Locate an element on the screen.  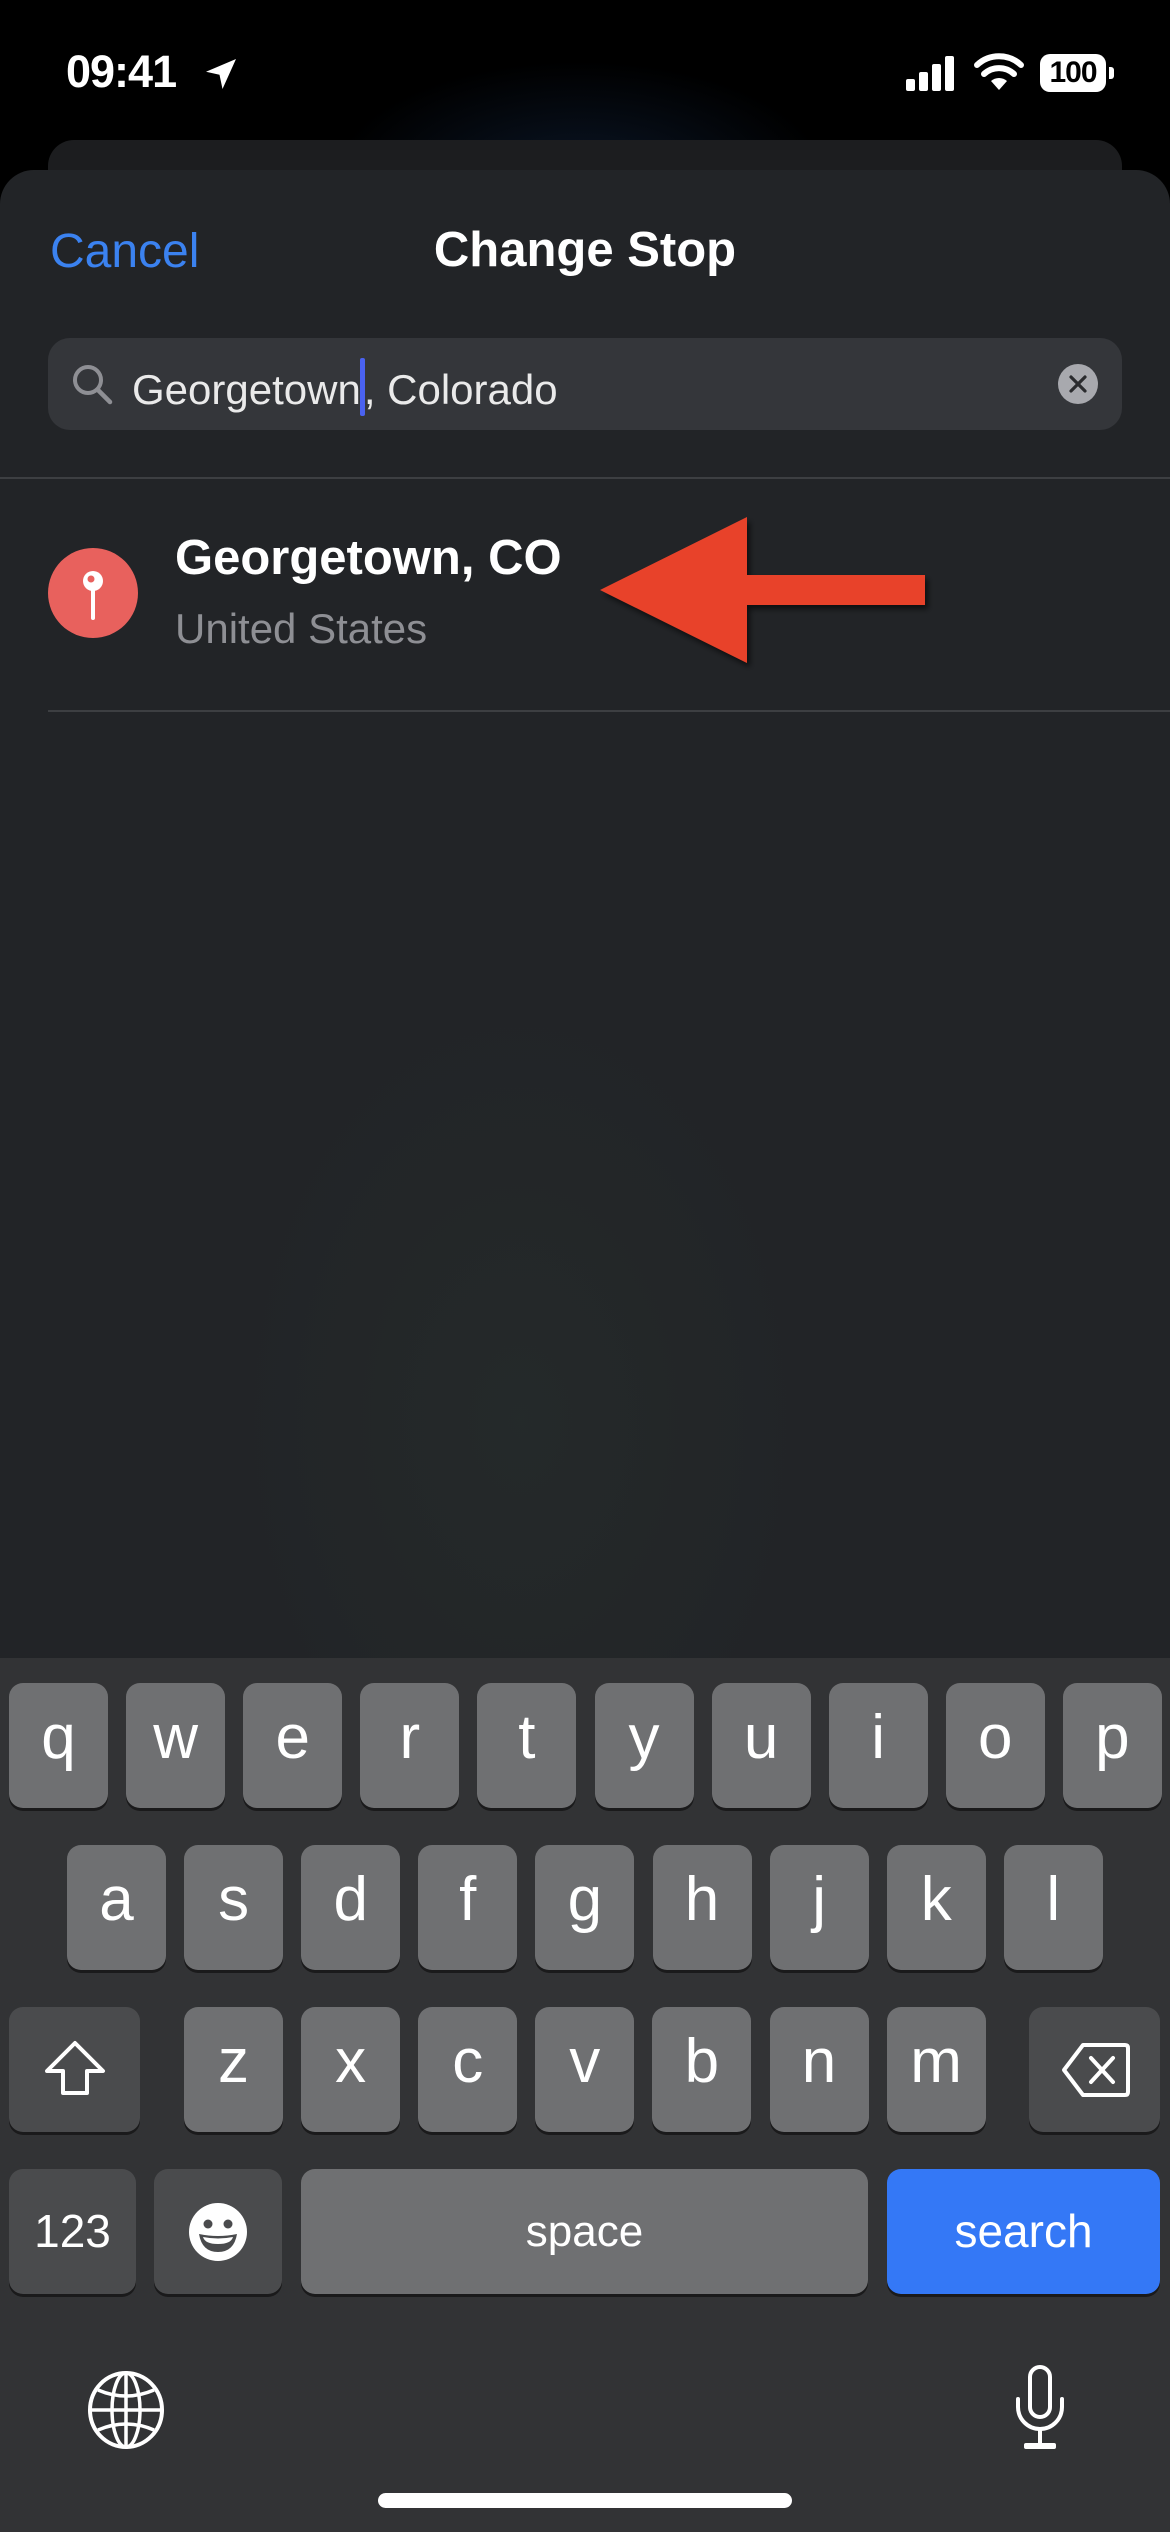
key-u: u is located at coordinates (761, 1745).